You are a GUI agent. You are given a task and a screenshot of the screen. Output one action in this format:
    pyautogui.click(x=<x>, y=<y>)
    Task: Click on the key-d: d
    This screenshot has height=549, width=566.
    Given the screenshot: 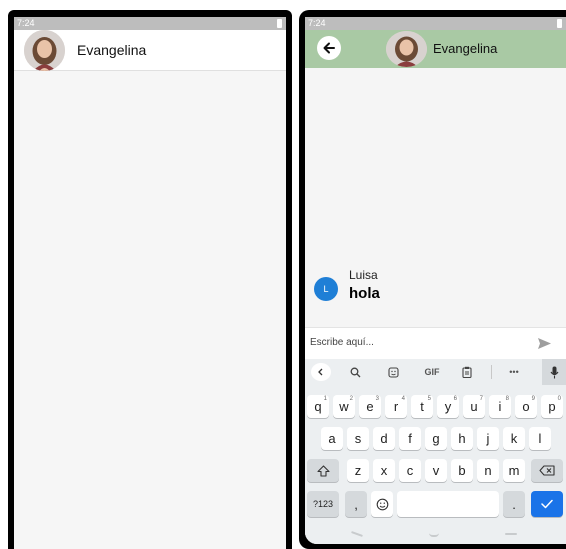 What is the action you would take?
    pyautogui.click(x=384, y=438)
    